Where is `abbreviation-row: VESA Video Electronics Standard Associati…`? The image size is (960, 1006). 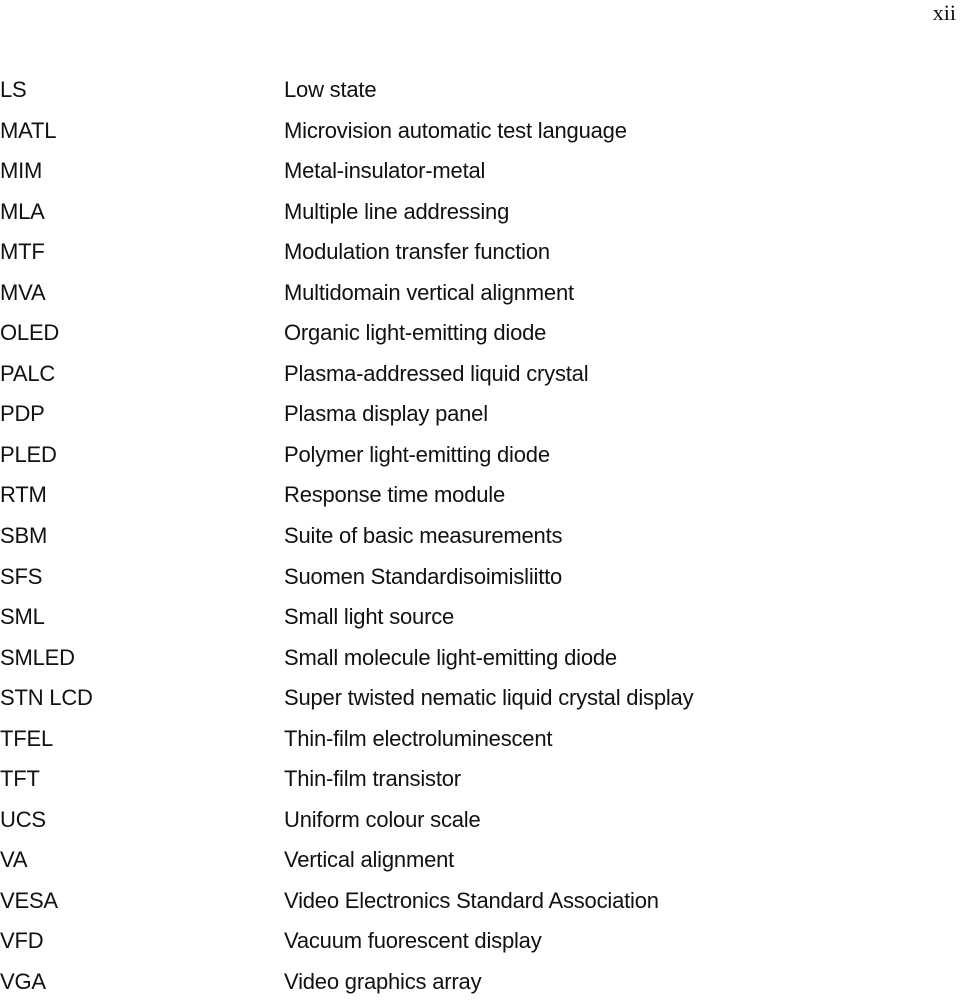 abbreviation-row: VESA Video Electronics Standard Associati… is located at coordinates (480, 904).